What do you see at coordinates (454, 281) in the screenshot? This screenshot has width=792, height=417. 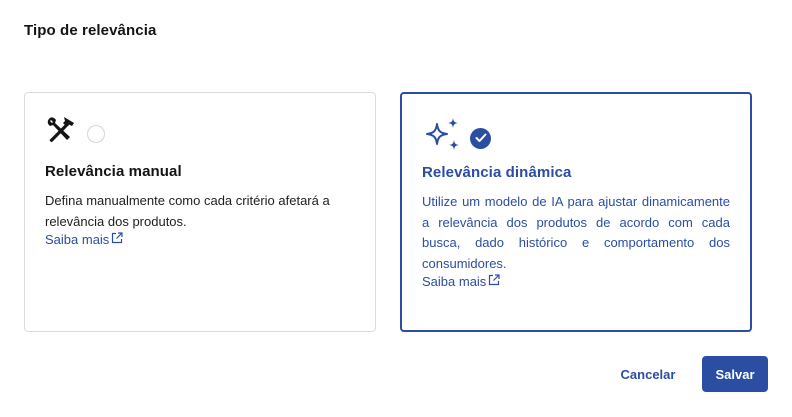 I see `option-dynamic-learn-more-label: Saiba mais` at bounding box center [454, 281].